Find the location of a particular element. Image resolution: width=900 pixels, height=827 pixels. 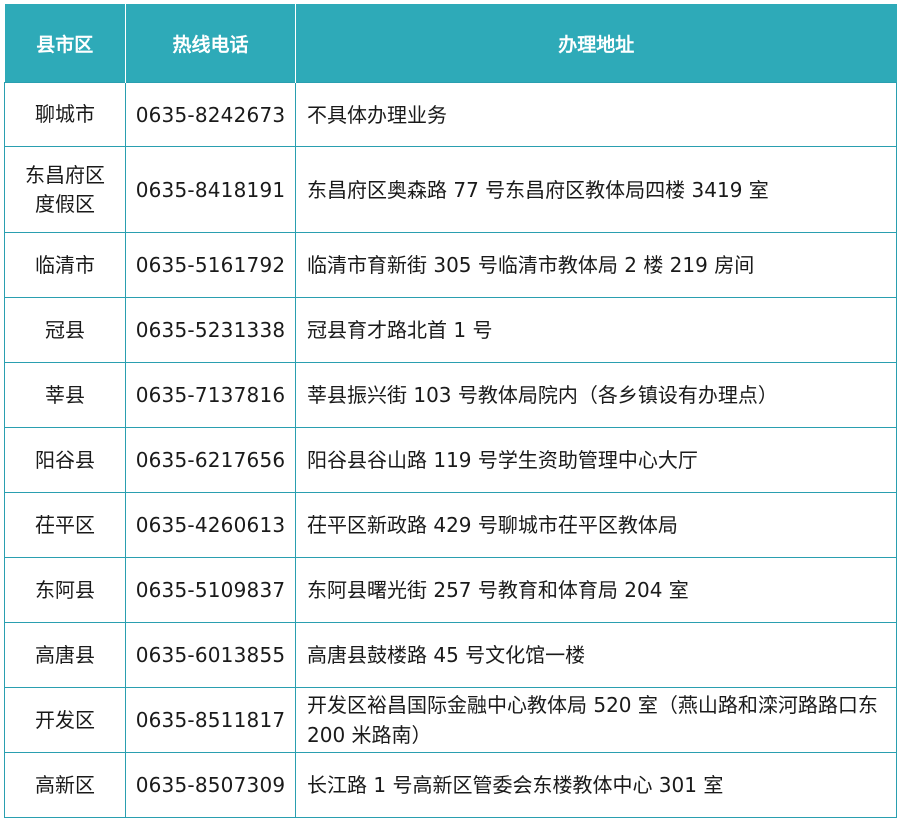

county-cell: 阳谷县 is located at coordinates (65, 460).